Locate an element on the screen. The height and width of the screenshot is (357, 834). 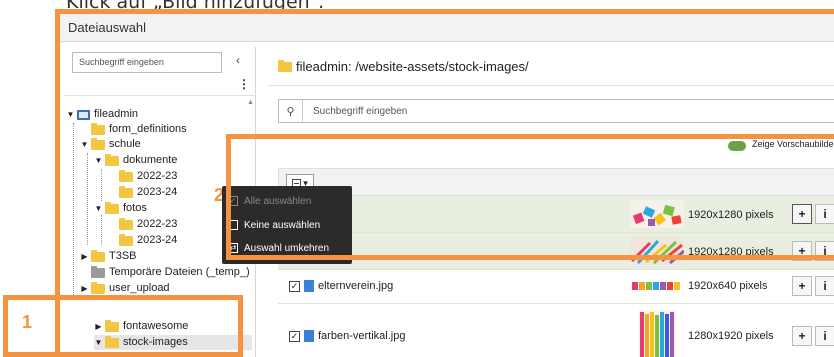
chevron-left-icon: ‹ is located at coordinates (238, 60).